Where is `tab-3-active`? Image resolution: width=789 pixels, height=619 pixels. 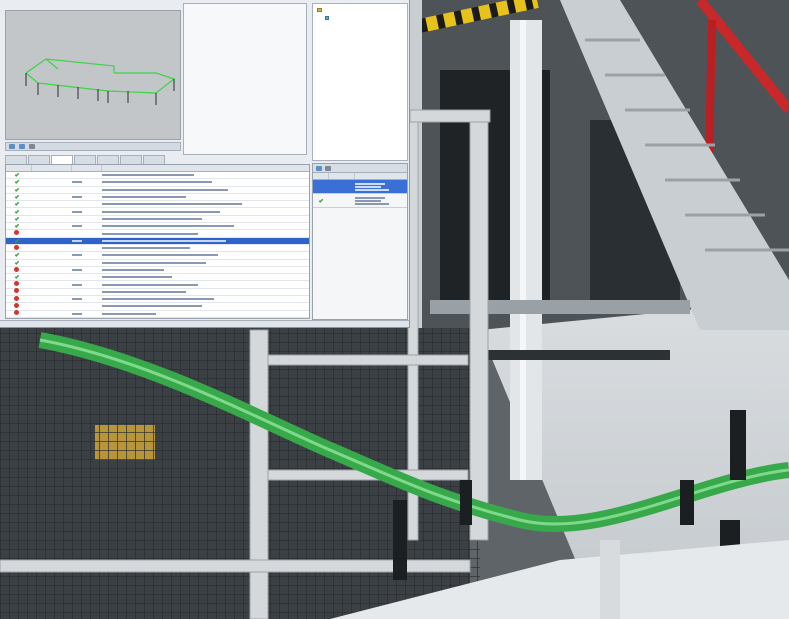 tab-3-active is located at coordinates (62, 159).